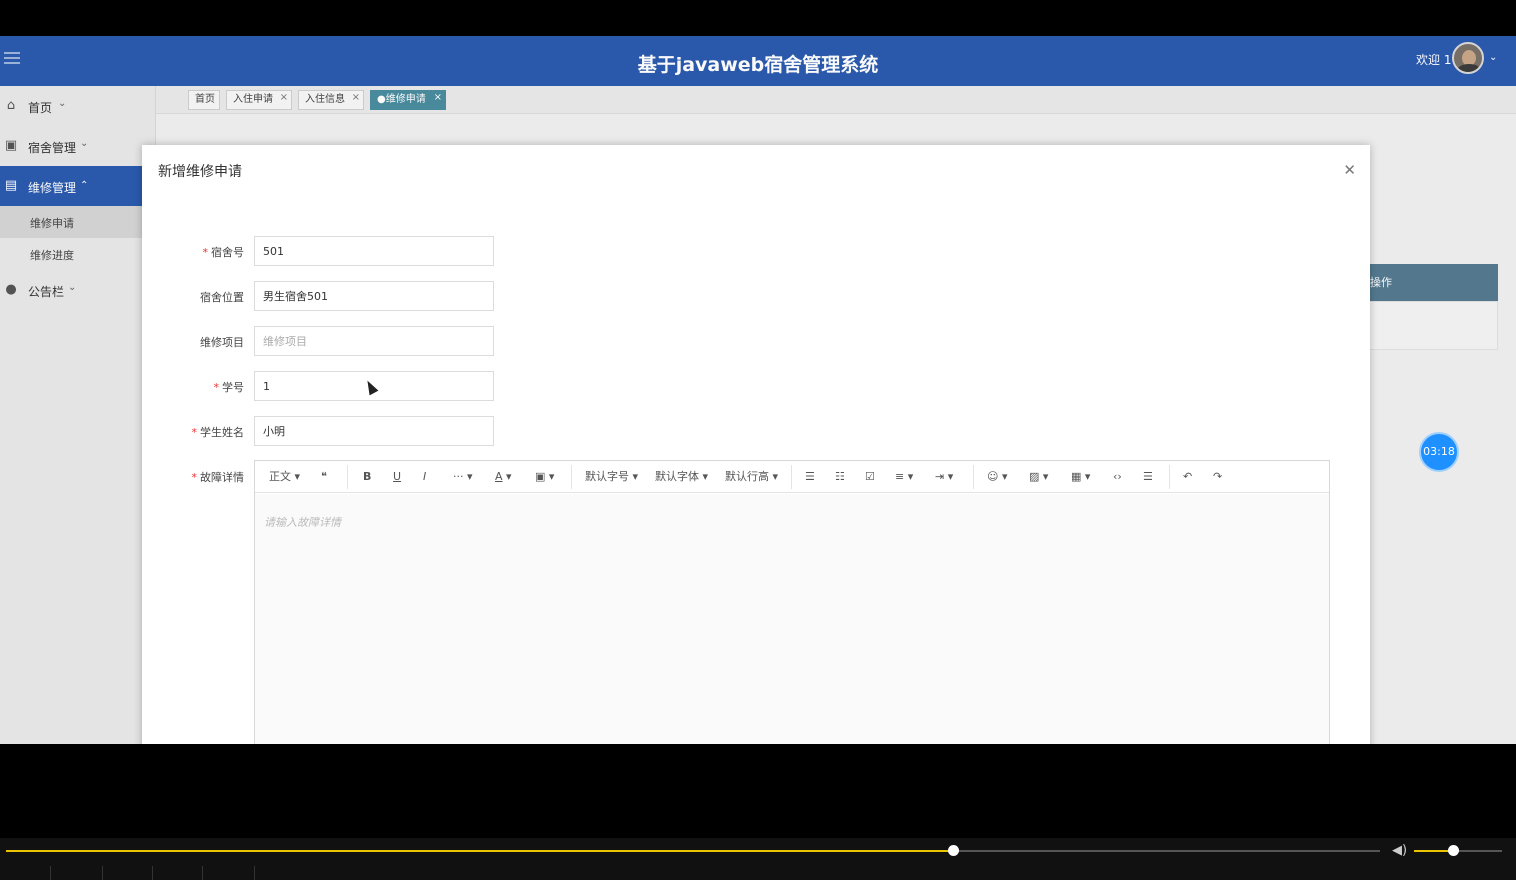  I want to click on paragraph-format-label: 正文, so click(280, 476).